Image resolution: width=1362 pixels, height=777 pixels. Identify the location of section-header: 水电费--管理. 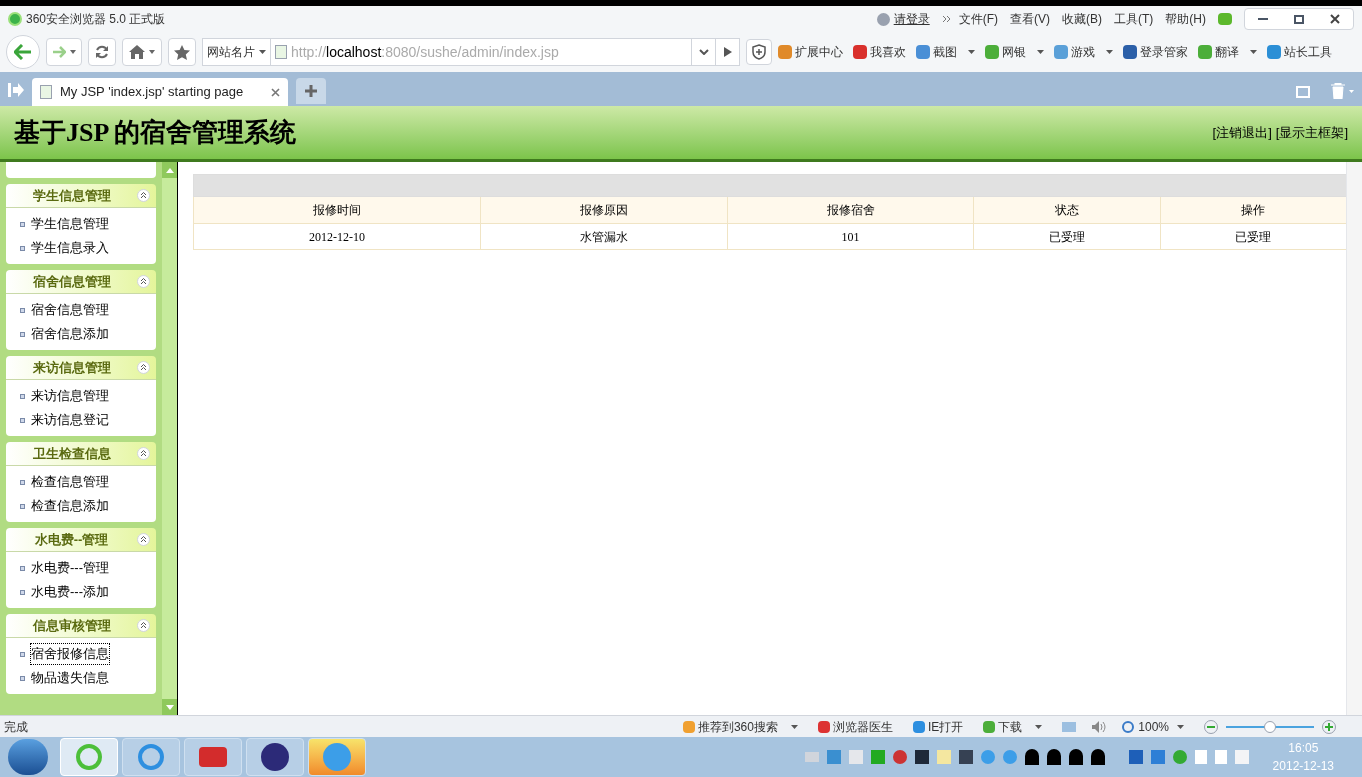
(81, 540).